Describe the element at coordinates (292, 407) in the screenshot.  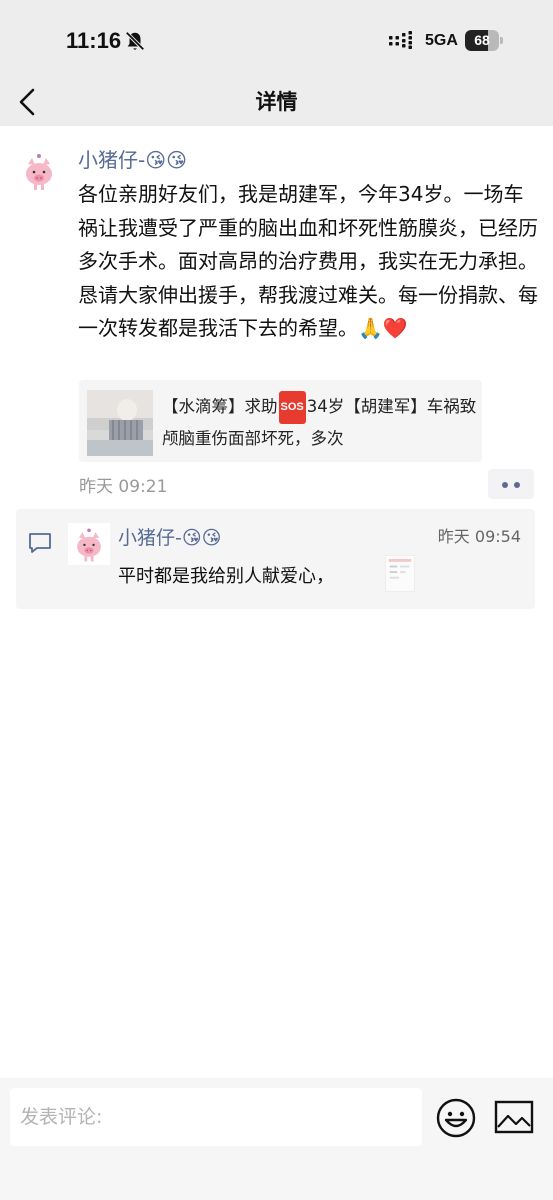
I see `sos-badge: SOS` at that location.